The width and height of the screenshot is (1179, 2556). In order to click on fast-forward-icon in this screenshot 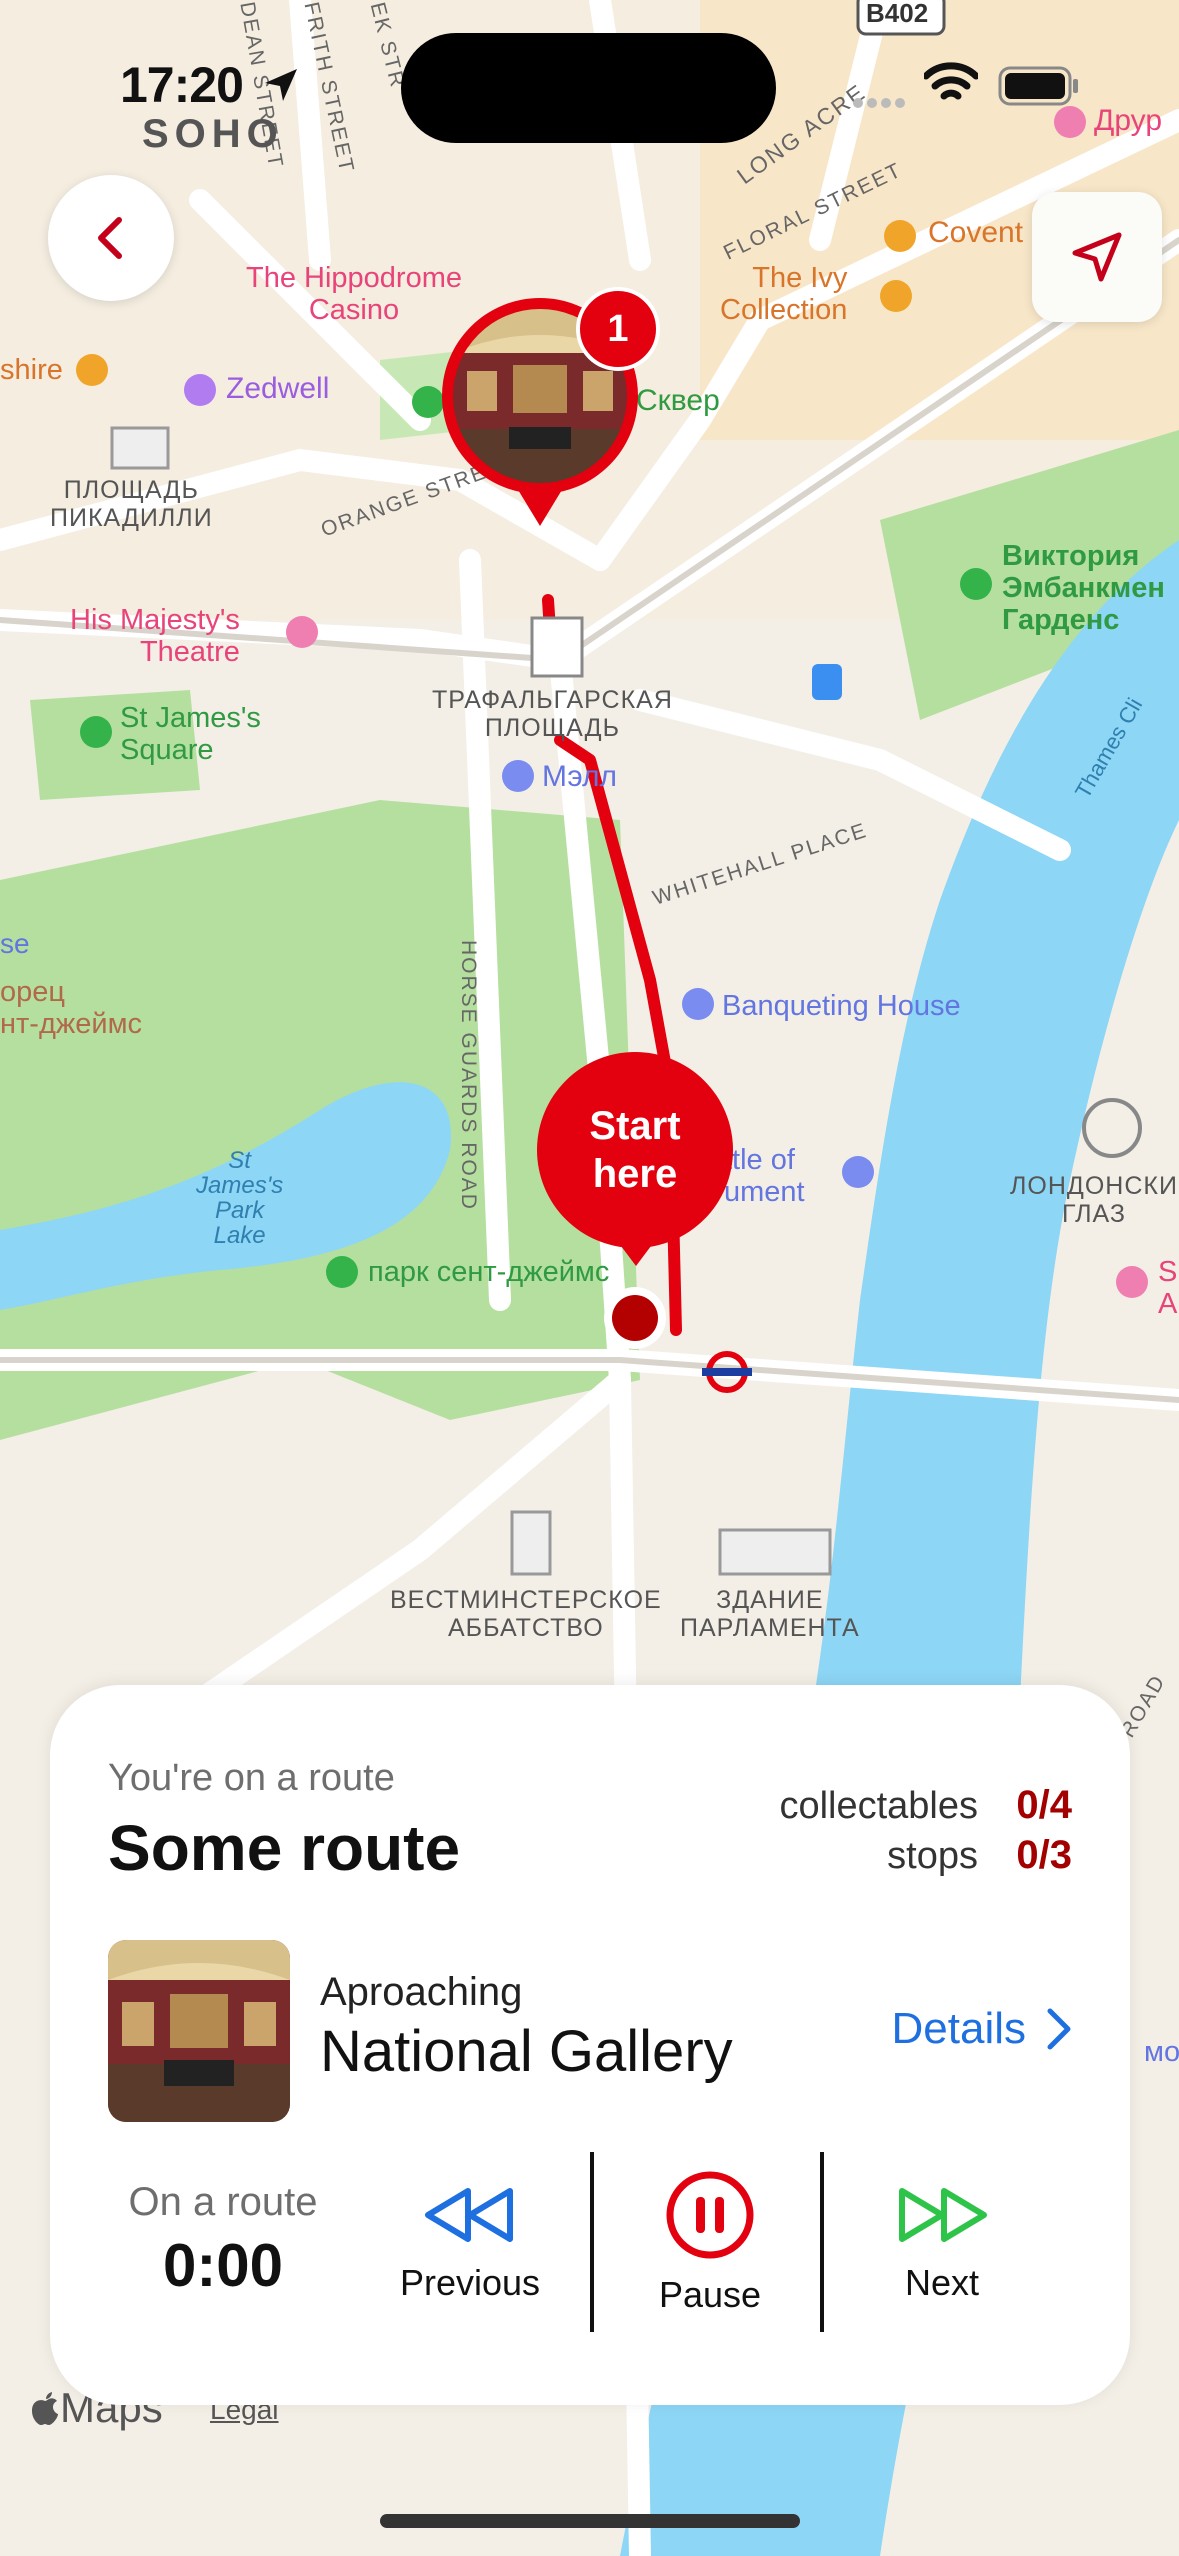, I will do `click(943, 2215)`.